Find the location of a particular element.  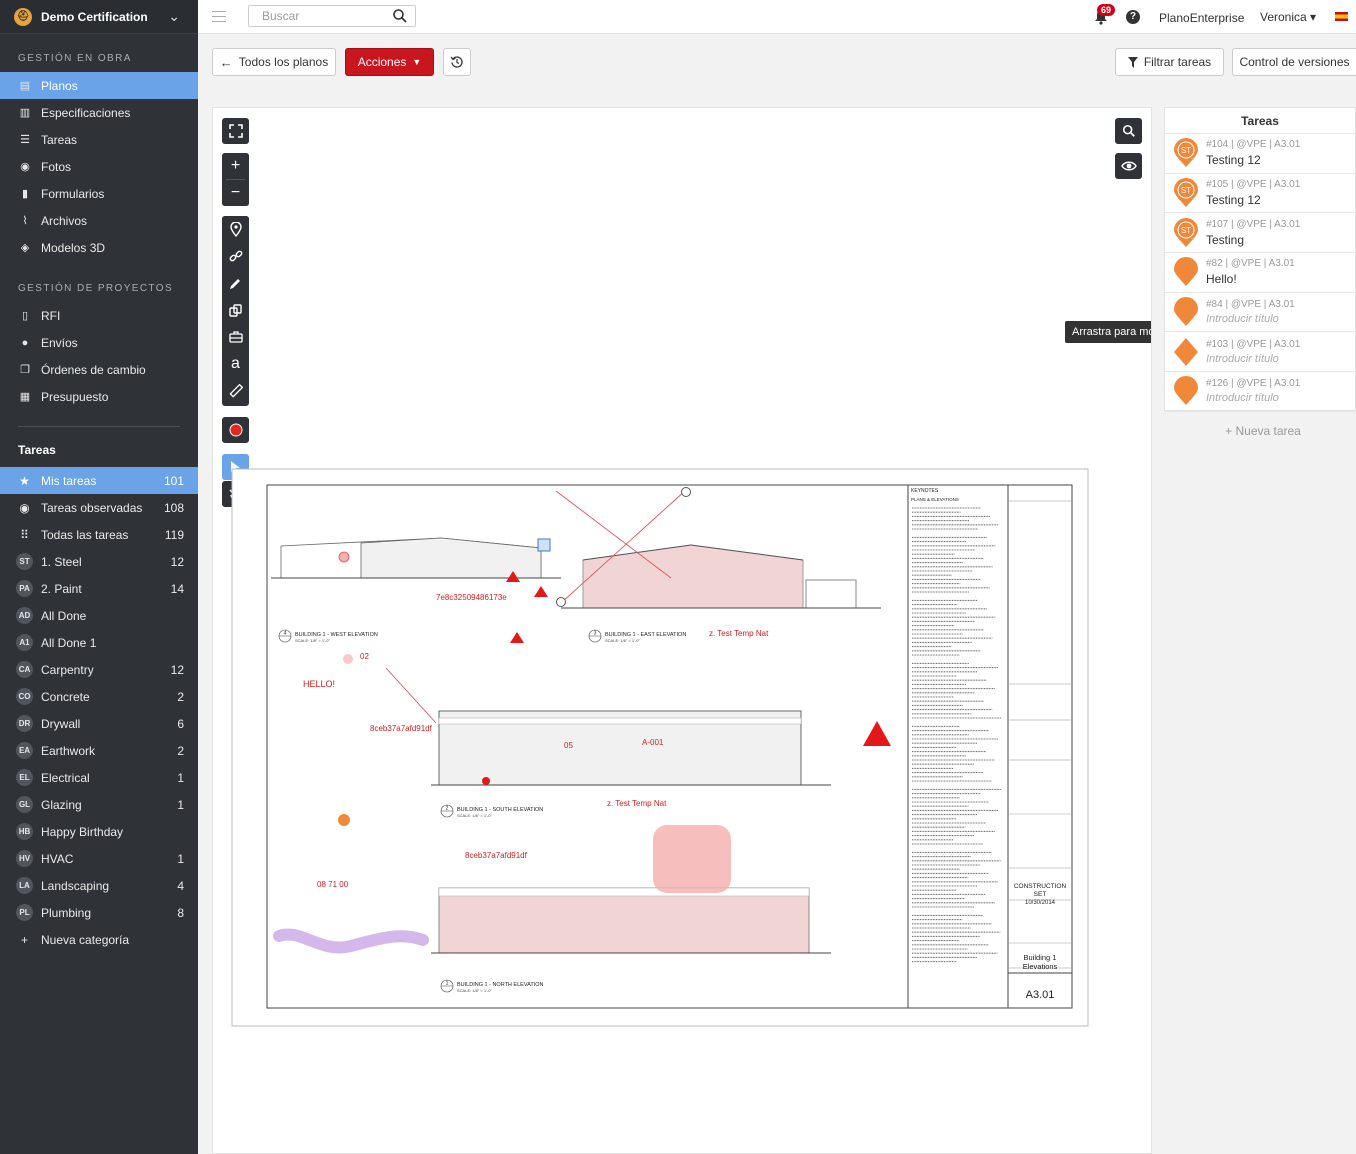

sidebar-item-formularios: ▮ Formularios is located at coordinates (99, 193).